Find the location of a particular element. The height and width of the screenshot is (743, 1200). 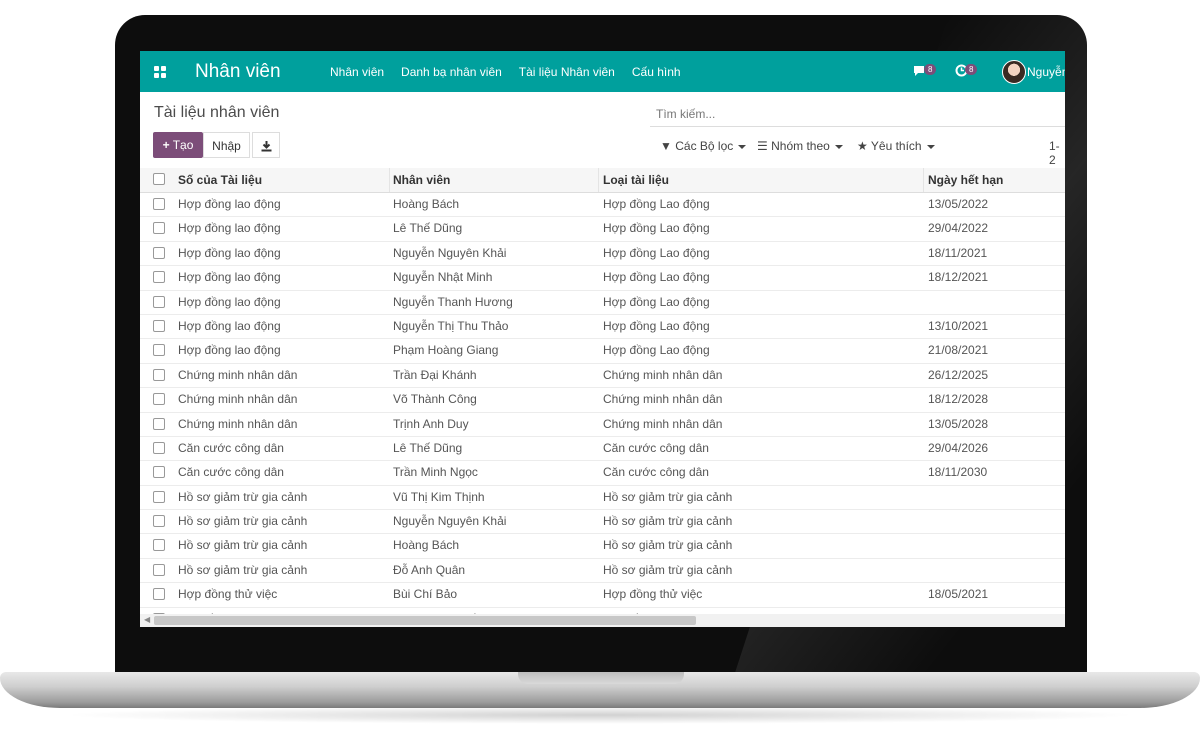

apps-grid-icon is located at coordinates (160, 72).